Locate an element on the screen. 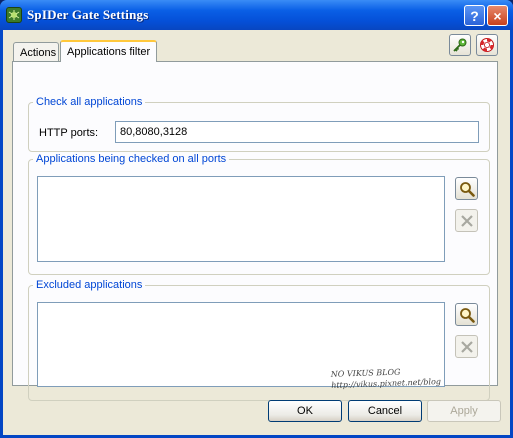  key-icon is located at coordinates (460, 45).